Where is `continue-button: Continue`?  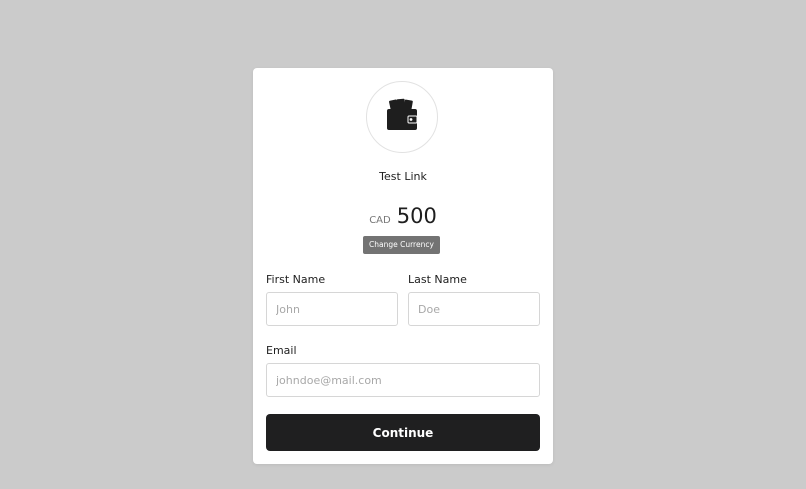
continue-button: Continue is located at coordinates (403, 432).